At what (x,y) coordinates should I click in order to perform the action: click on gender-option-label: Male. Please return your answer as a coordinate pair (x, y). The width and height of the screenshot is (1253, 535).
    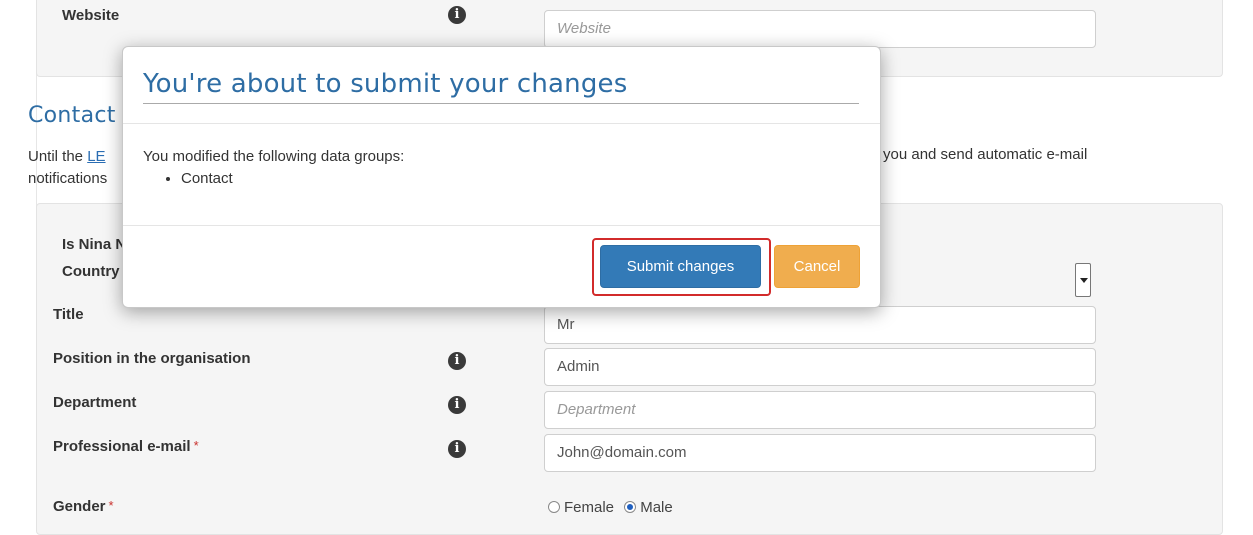
    Looking at the image, I should click on (656, 507).